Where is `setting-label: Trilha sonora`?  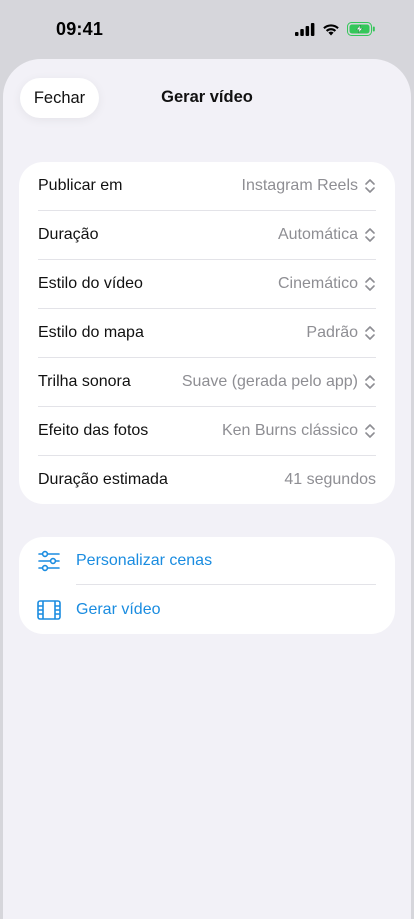 setting-label: Trilha sonora is located at coordinates (84, 381).